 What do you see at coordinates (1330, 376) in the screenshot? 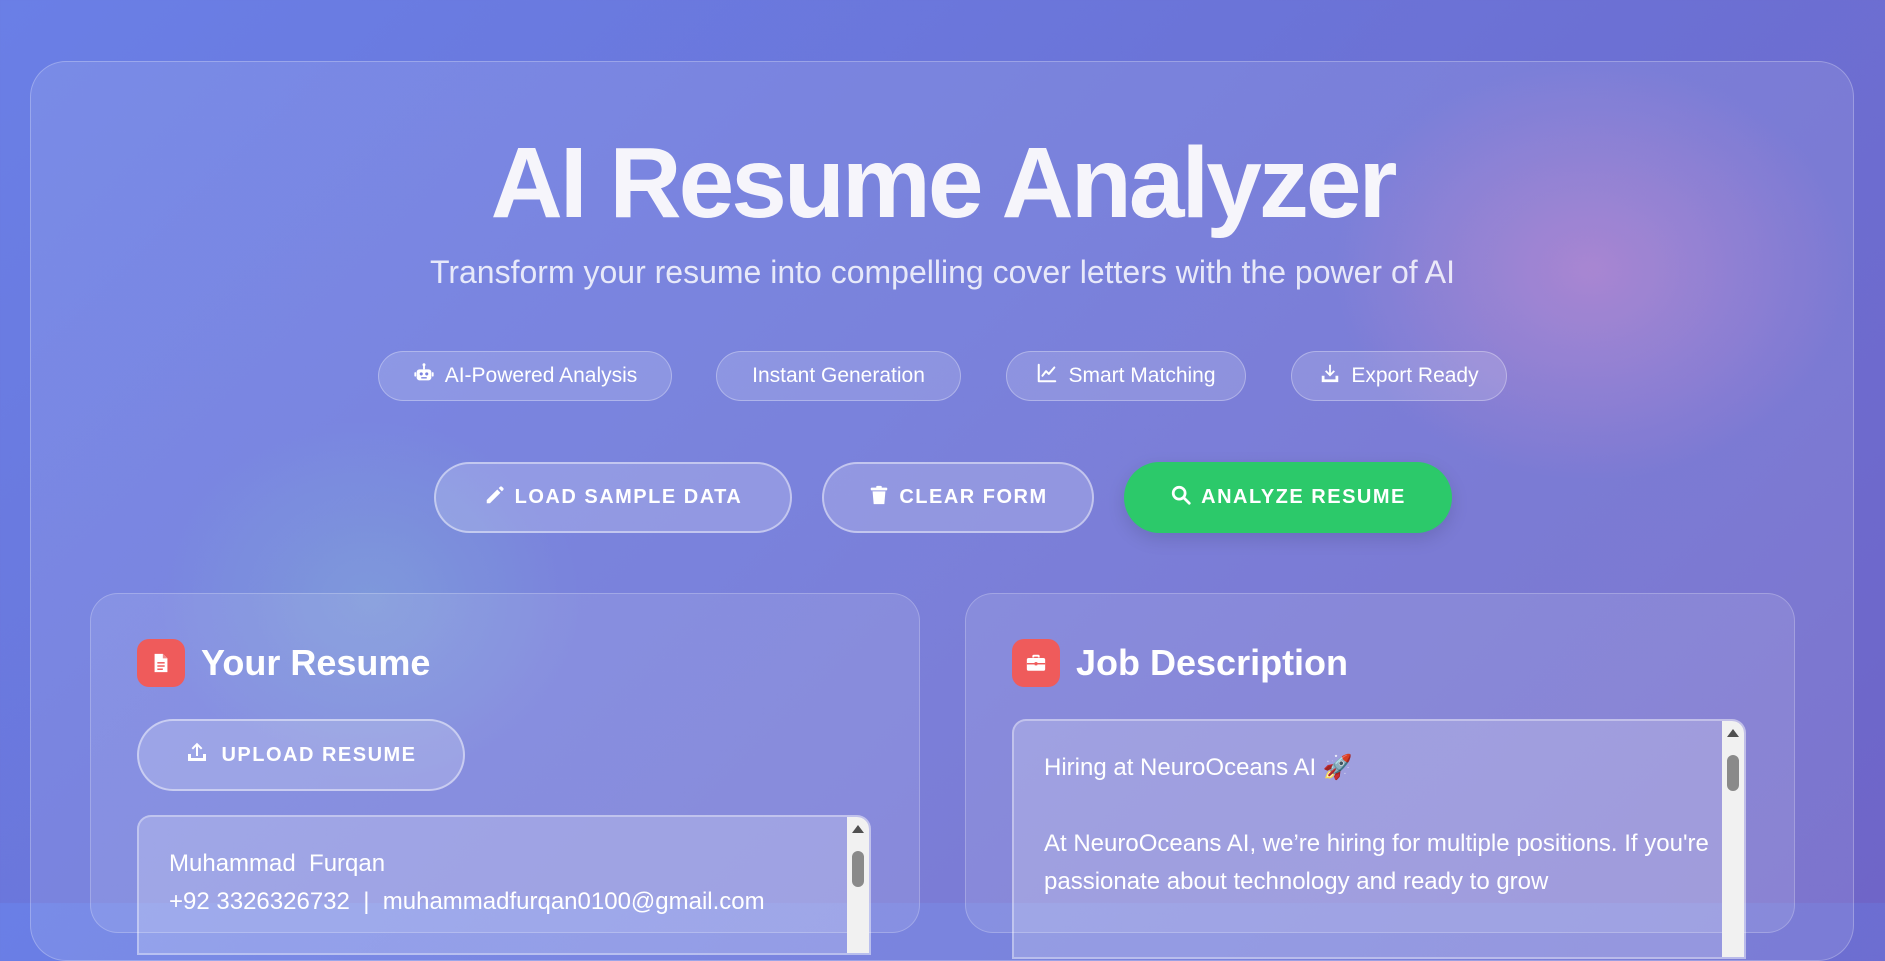
I see `download-icon` at bounding box center [1330, 376].